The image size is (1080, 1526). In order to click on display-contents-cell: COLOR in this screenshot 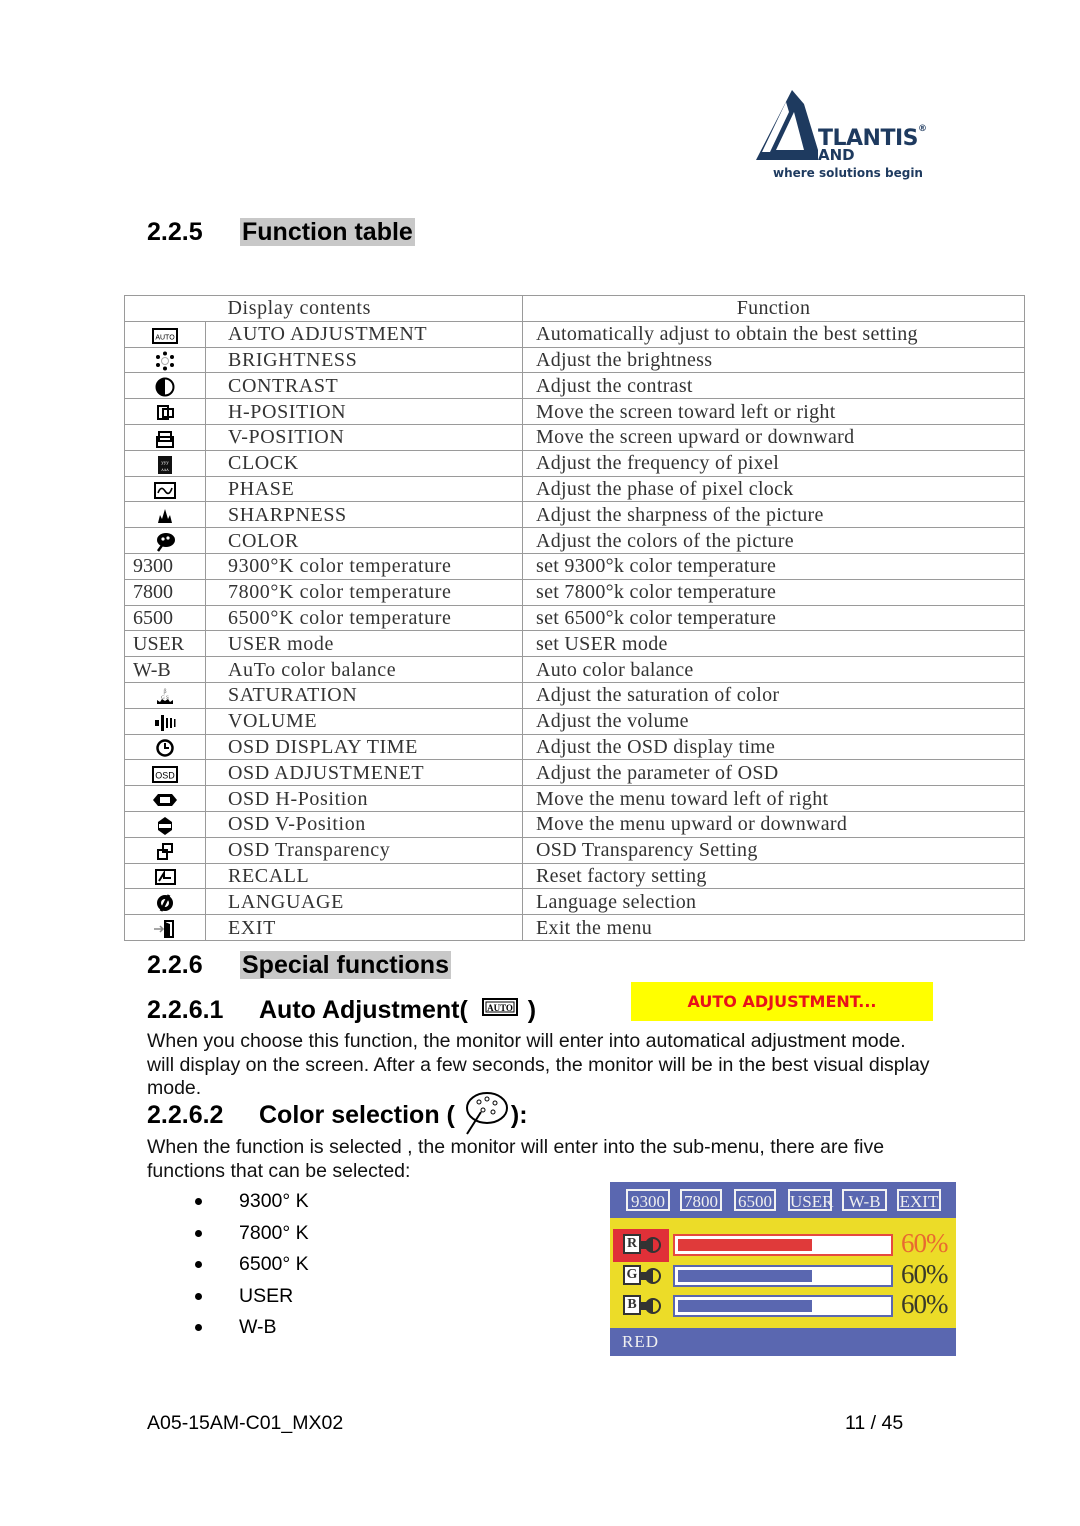, I will do `click(364, 540)`.